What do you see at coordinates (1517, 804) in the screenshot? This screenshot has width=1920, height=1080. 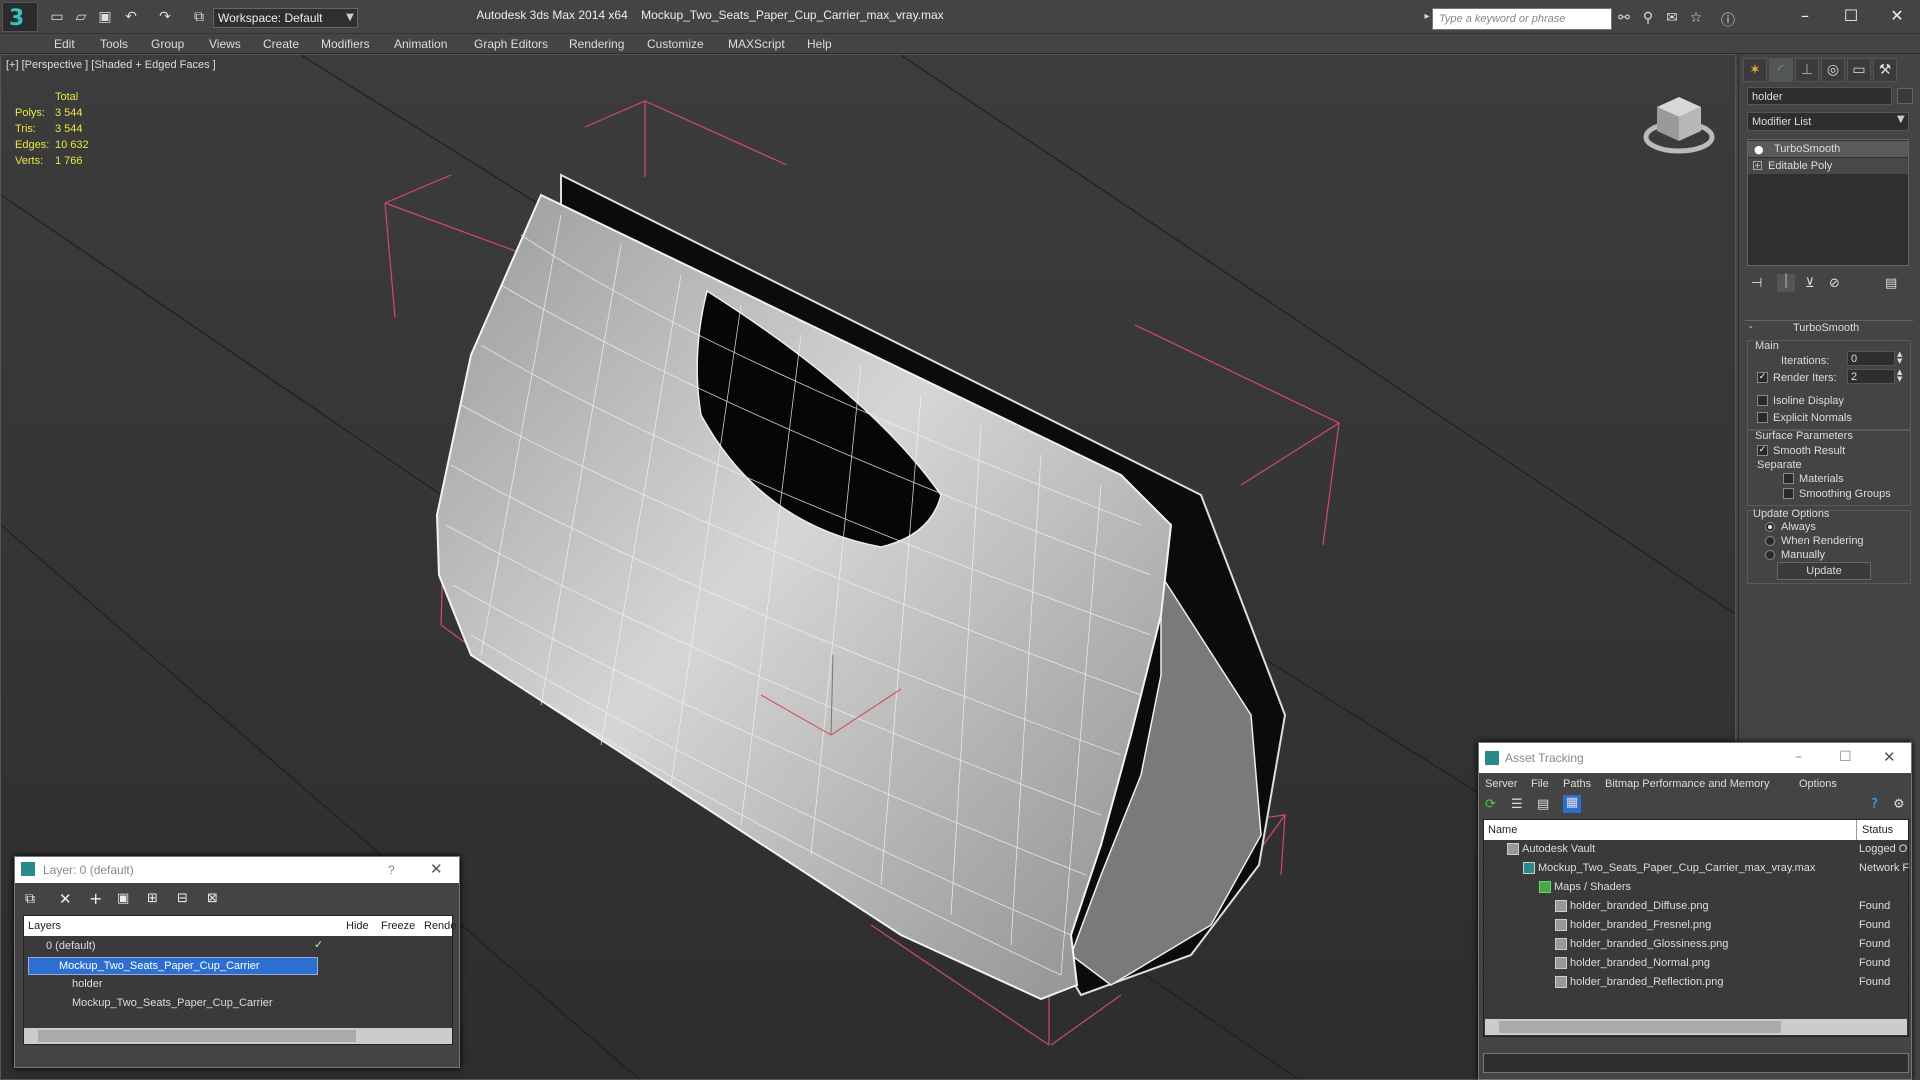 I see `list-view-icon: ☰` at bounding box center [1517, 804].